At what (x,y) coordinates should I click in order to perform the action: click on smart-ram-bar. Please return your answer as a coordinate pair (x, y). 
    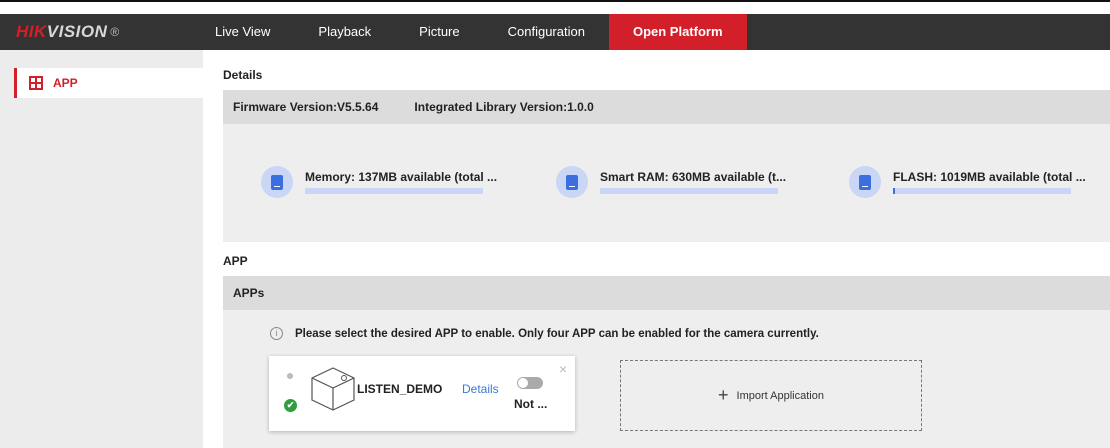
    Looking at the image, I should click on (689, 191).